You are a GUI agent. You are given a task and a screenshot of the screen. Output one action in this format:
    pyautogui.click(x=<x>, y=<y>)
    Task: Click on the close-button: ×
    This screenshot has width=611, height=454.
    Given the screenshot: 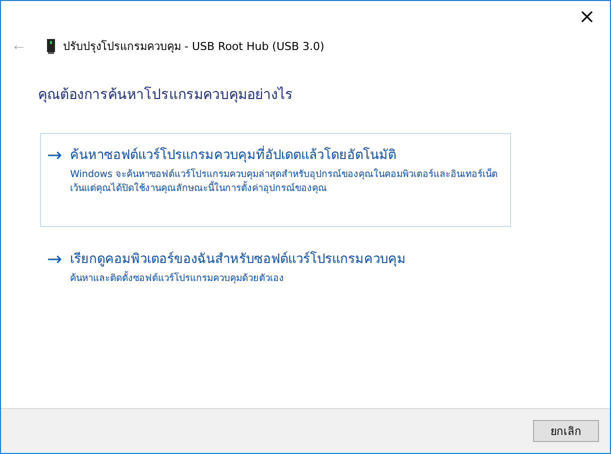 What is the action you would take?
    pyautogui.click(x=587, y=16)
    